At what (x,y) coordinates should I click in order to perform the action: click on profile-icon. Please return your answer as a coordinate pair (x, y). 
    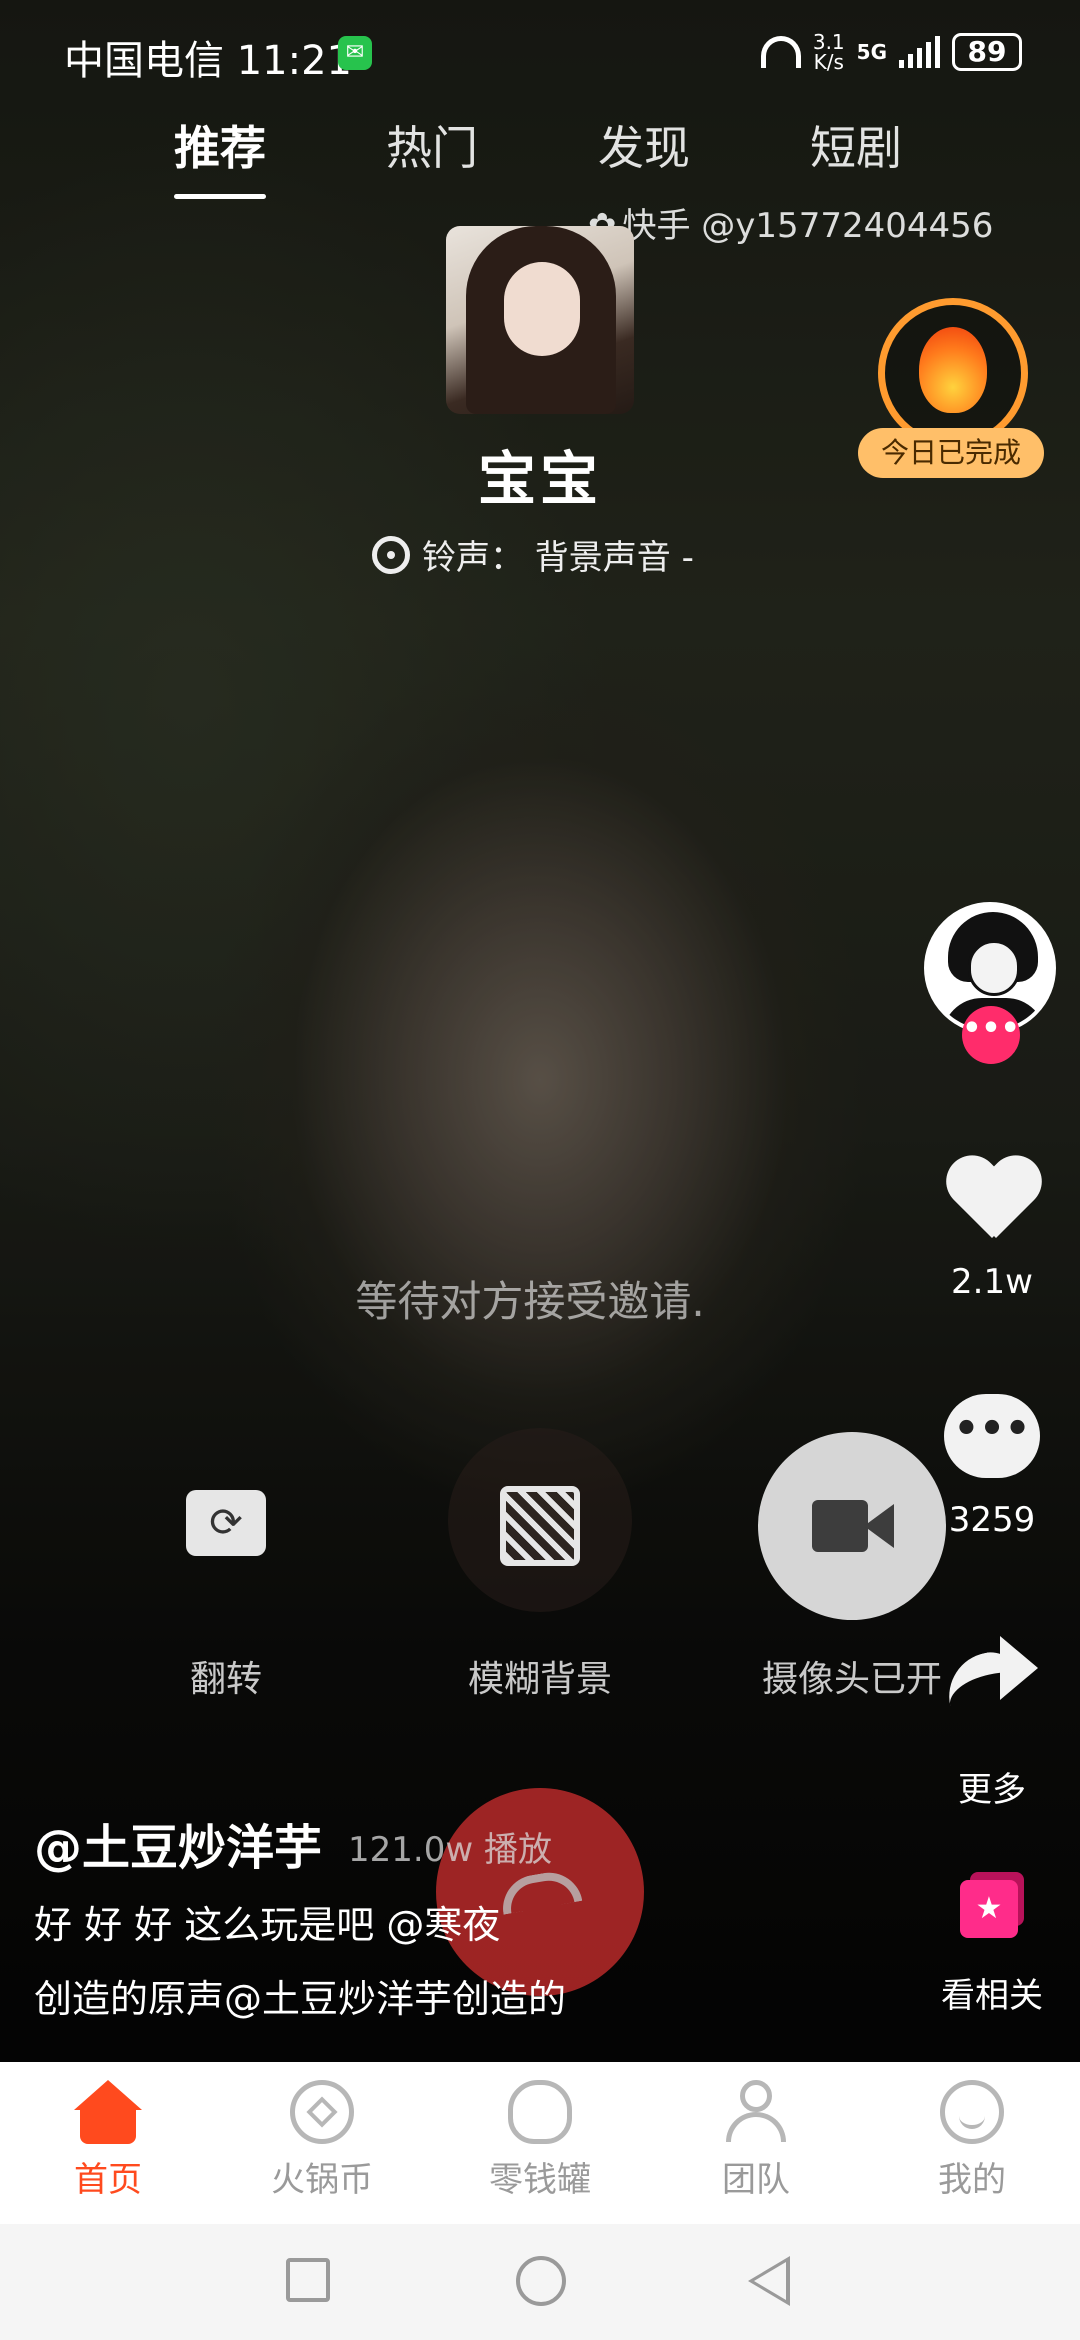
    Looking at the image, I should click on (972, 2112).